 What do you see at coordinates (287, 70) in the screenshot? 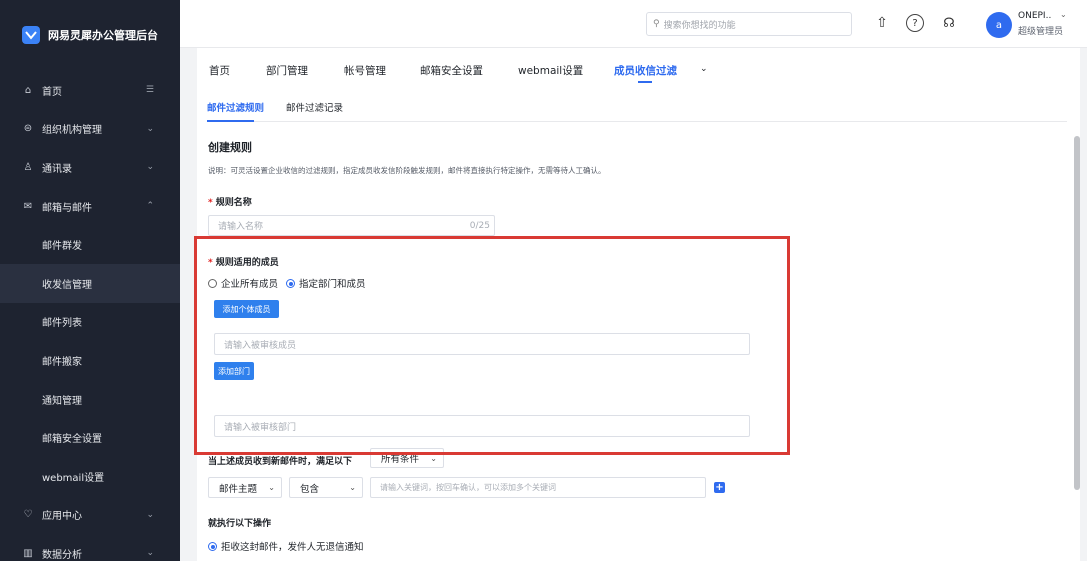
I see `tab-departments: 部门管理` at bounding box center [287, 70].